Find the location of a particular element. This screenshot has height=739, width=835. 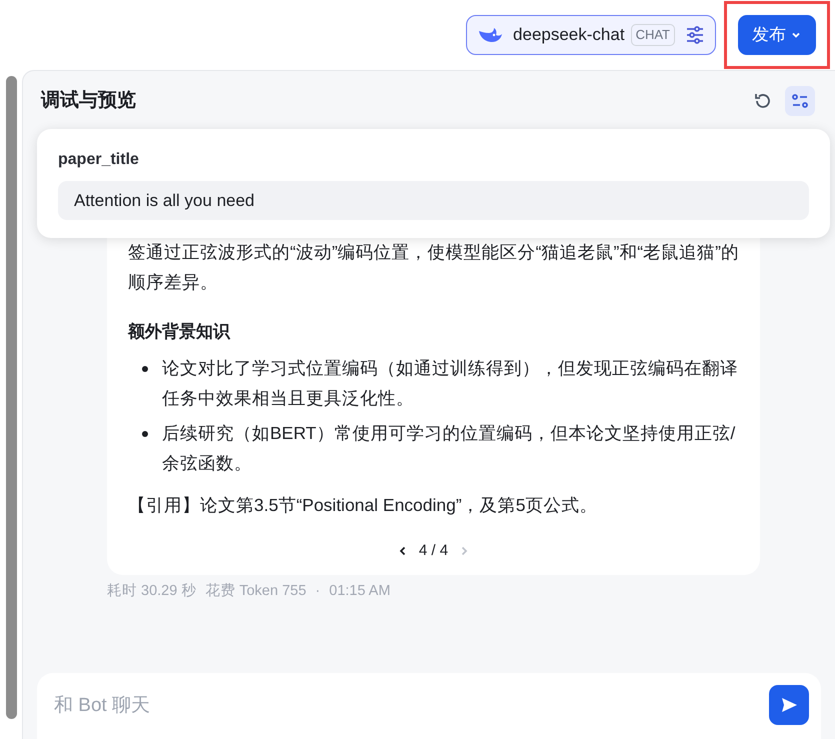

message-meta: 01:15 AM is located at coordinates (359, 591).